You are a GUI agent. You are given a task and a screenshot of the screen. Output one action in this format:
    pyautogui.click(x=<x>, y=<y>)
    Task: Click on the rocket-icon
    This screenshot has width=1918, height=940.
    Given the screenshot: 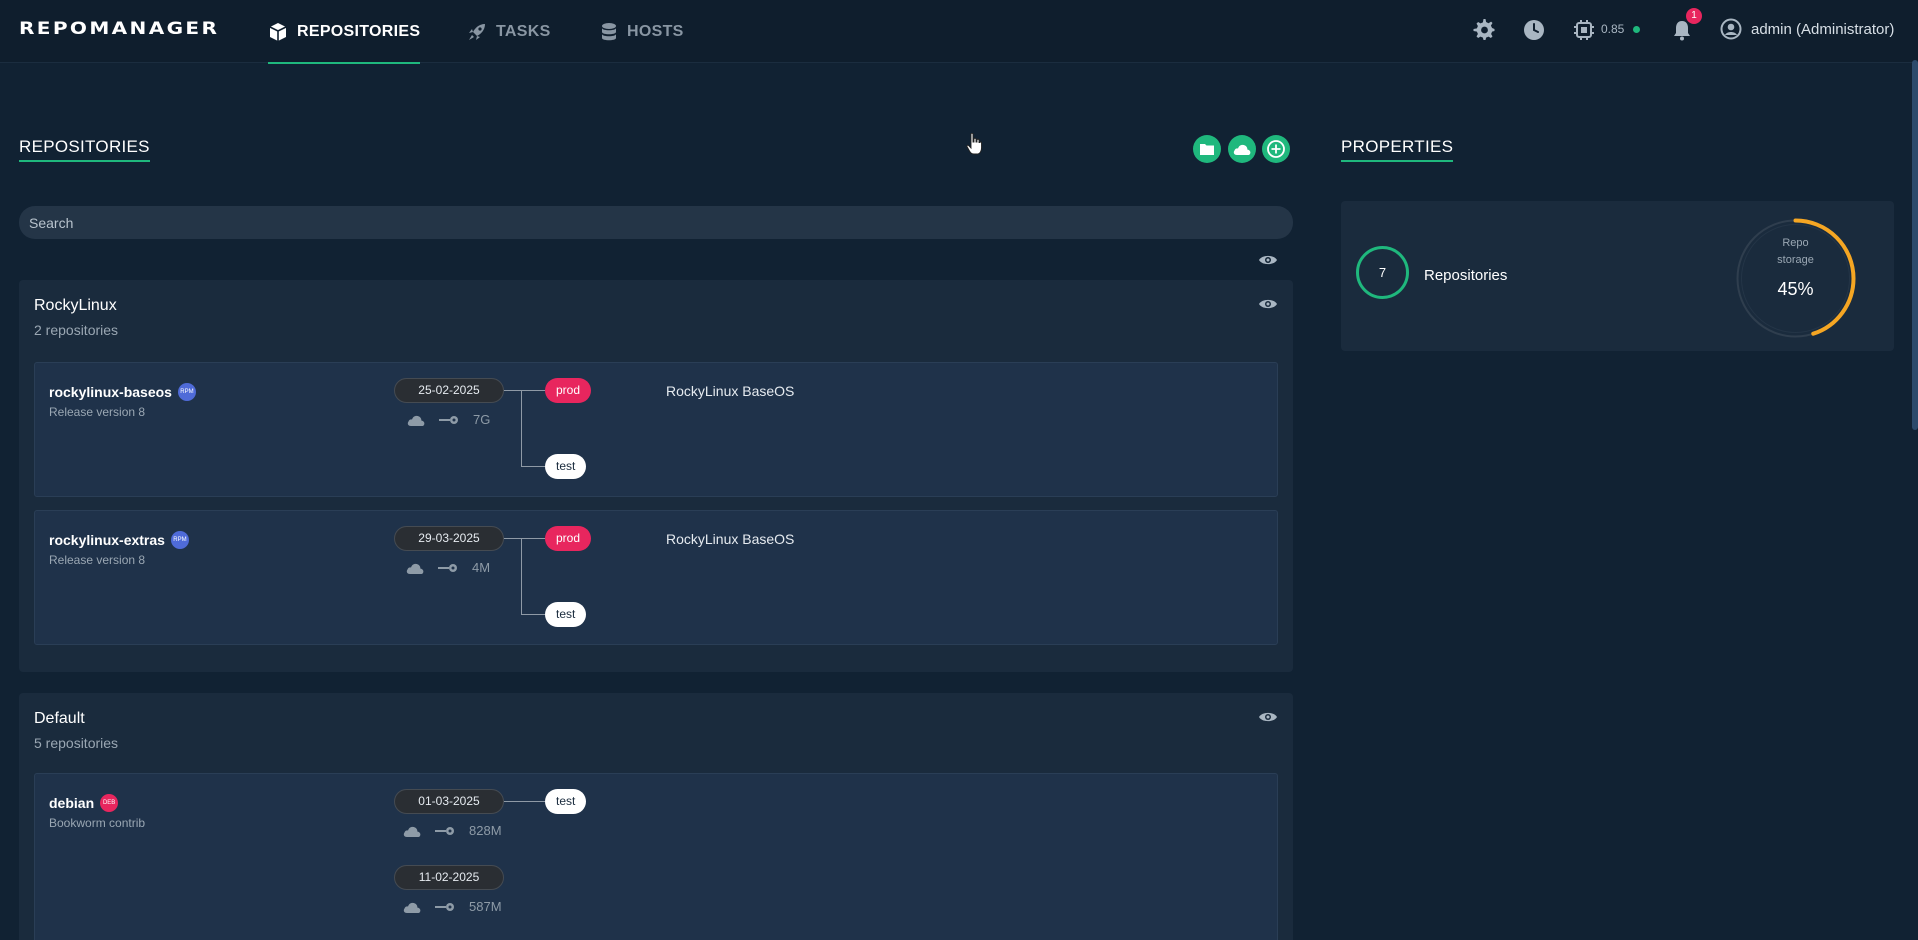 What is the action you would take?
    pyautogui.click(x=477, y=31)
    